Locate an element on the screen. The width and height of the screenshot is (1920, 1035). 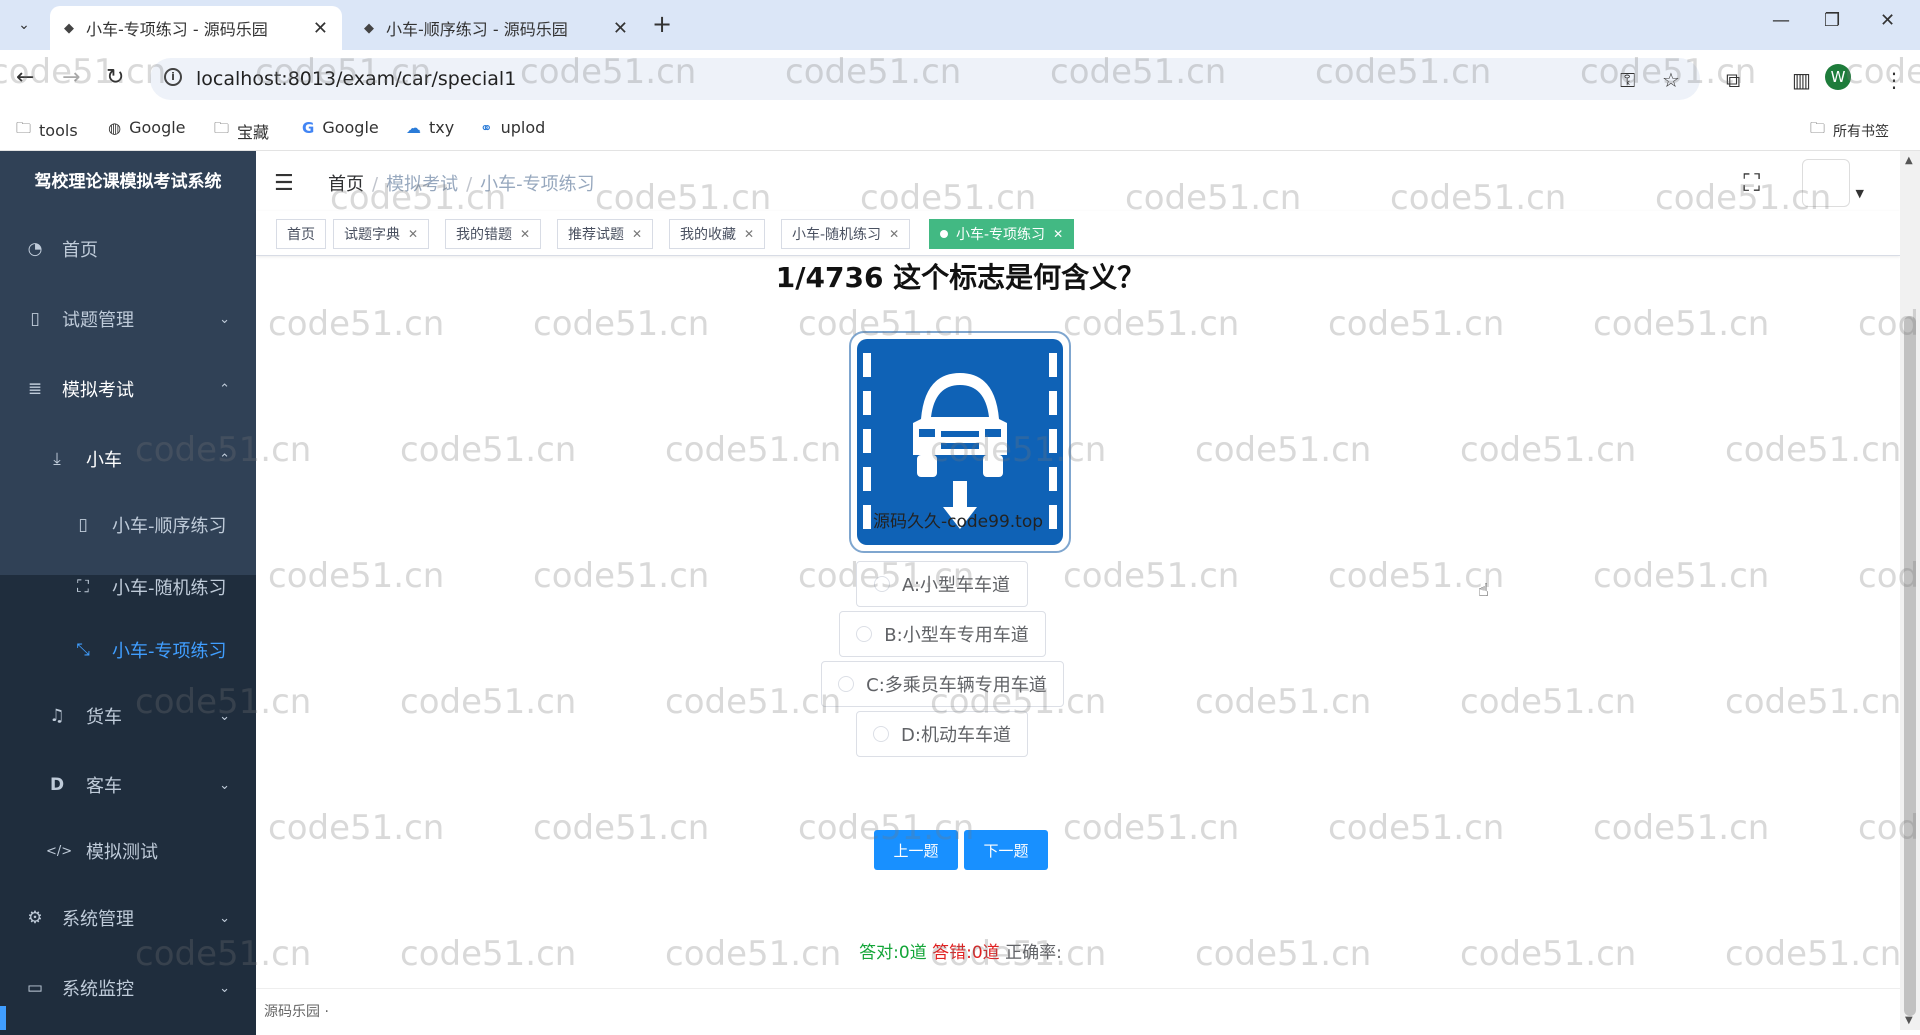
tag-favorites: 我的收藏 ✕ is located at coordinates (717, 234).